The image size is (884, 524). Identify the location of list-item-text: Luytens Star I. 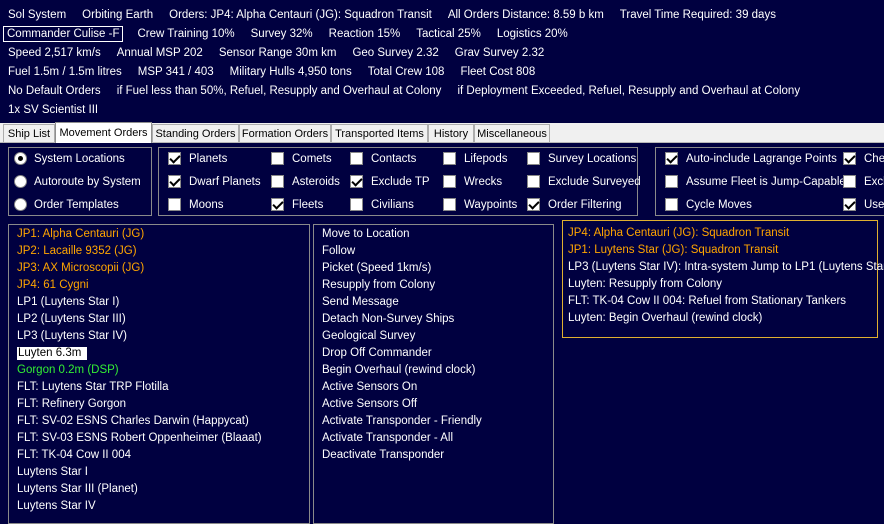
(52, 472).